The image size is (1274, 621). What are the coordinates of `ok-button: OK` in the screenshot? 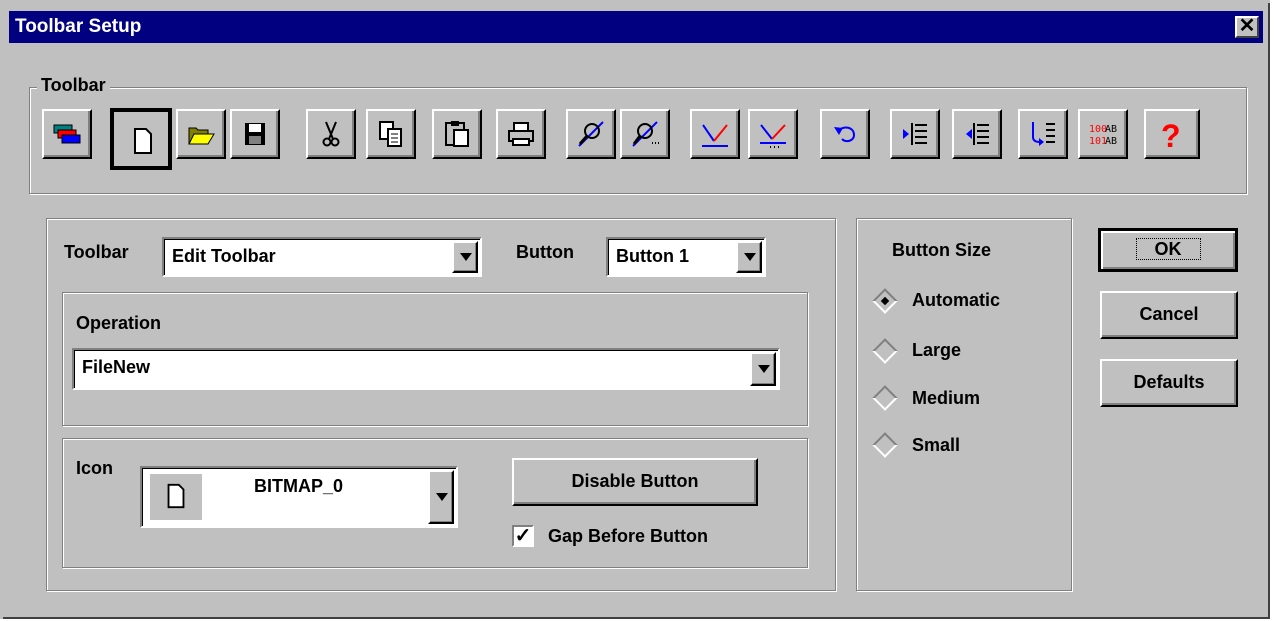 It's located at (1168, 250).